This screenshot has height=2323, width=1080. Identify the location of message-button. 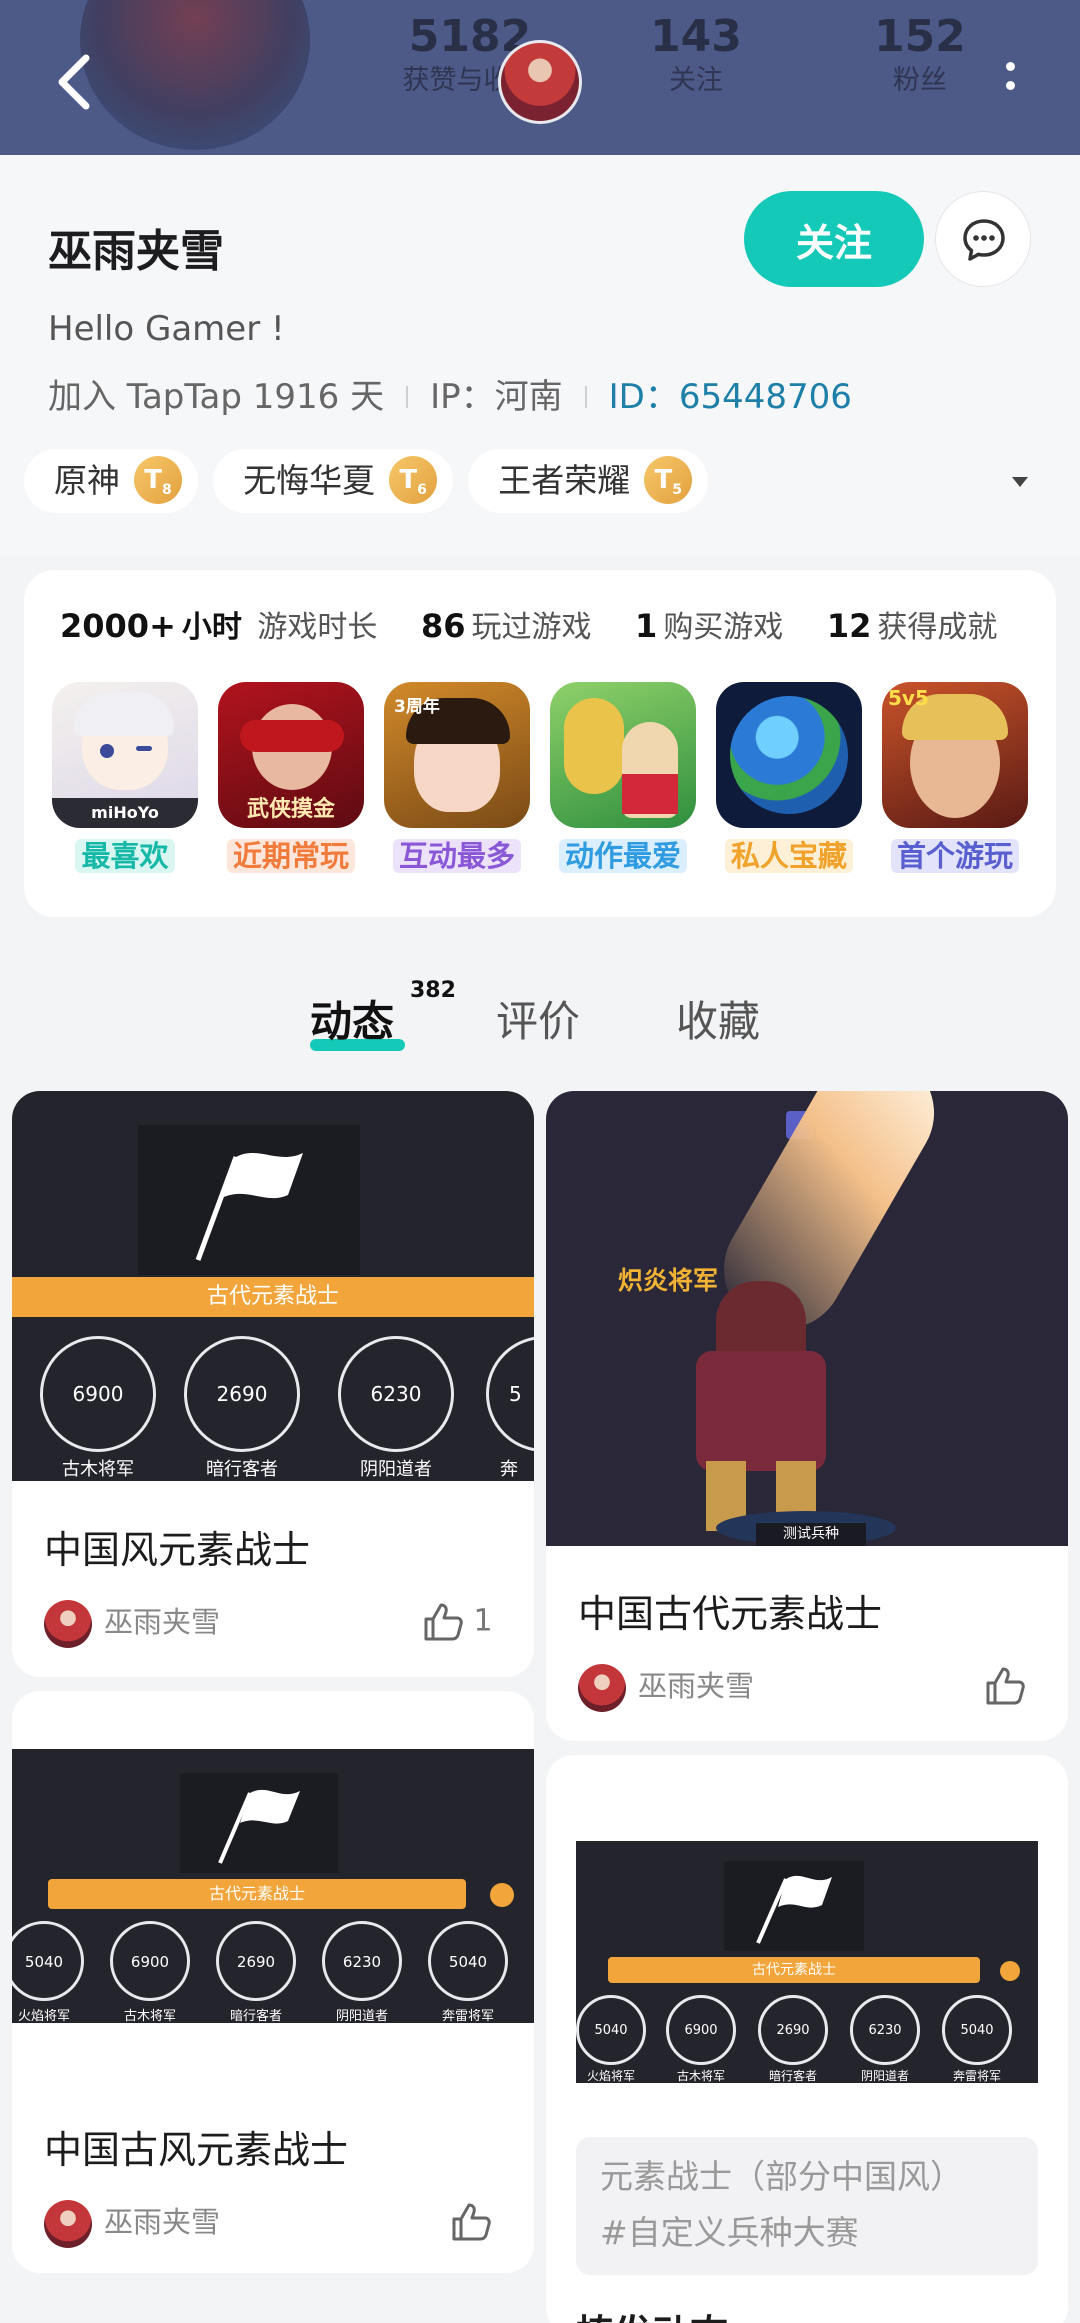
(983, 239).